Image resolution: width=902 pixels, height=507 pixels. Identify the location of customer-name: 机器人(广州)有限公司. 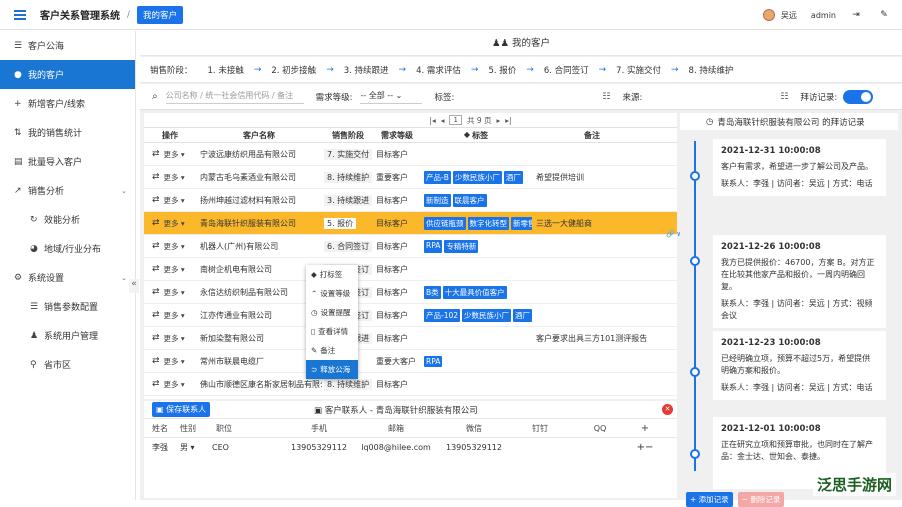
(259, 246).